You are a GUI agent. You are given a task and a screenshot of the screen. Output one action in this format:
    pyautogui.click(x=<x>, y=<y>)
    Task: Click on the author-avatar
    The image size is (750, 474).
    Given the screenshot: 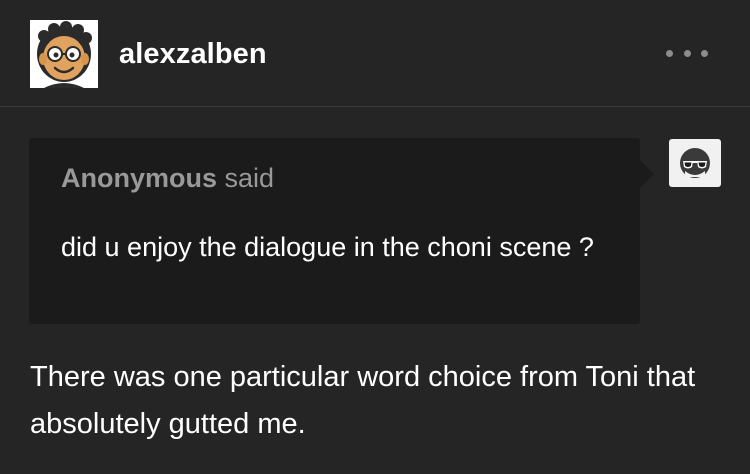 What is the action you would take?
    pyautogui.click(x=64, y=54)
    